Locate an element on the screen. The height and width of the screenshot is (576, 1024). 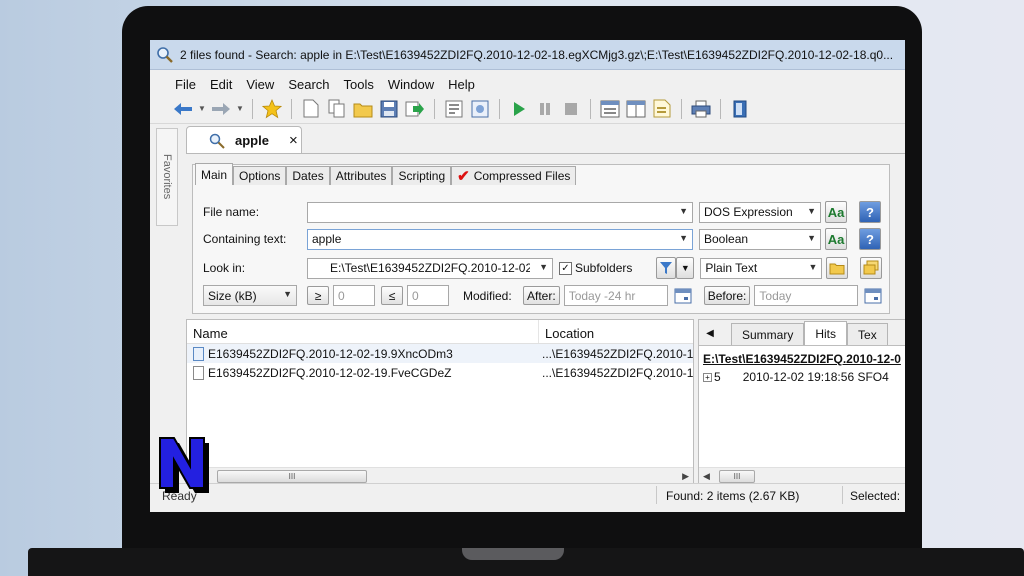
tab-compressed-files: ✔ Compressed Files is located at coordinates (514, 175).